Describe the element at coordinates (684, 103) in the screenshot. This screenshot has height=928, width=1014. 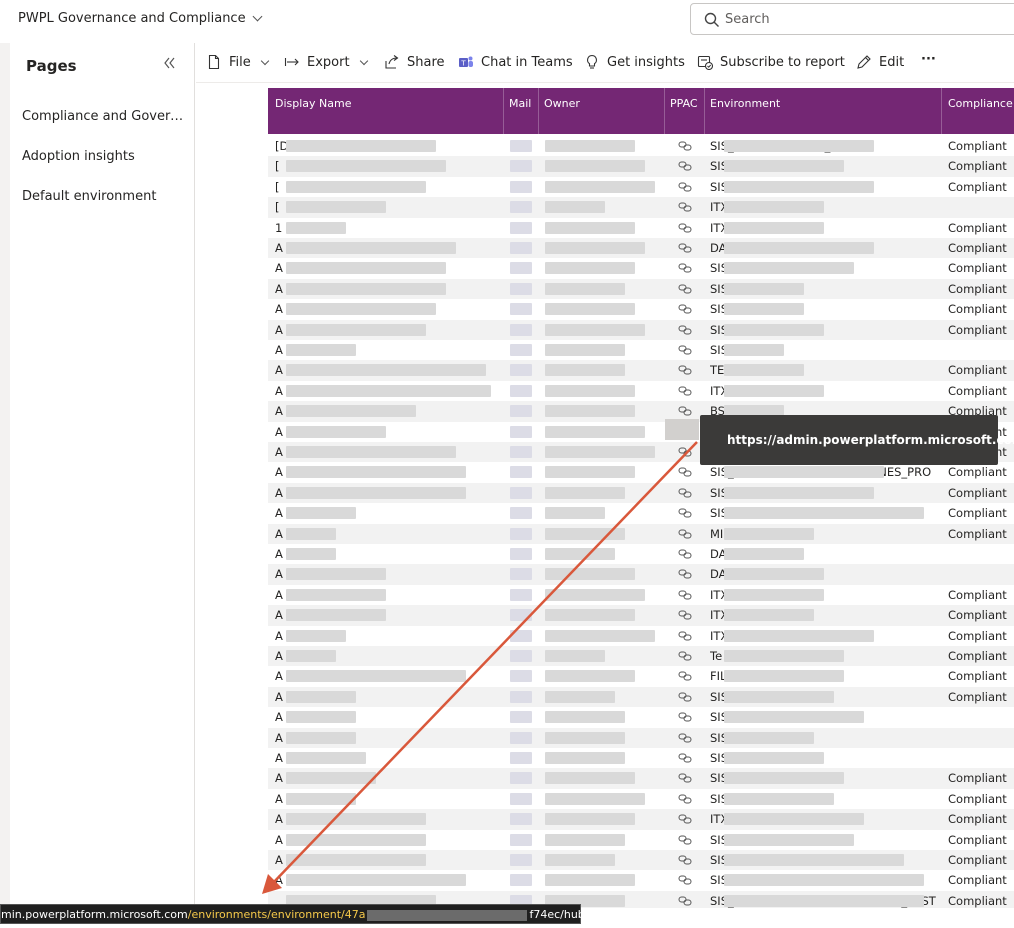
I see `column-header-ppac: PPAC` at that location.